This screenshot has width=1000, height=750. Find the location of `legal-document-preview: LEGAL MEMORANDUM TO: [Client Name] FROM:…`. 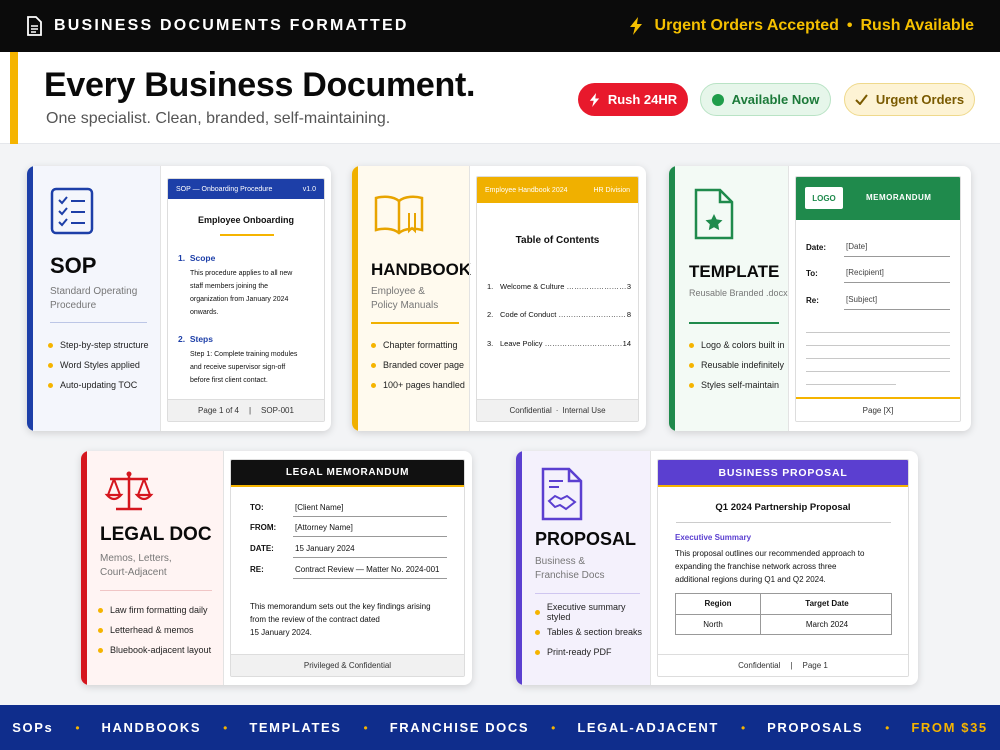

legal-document-preview: LEGAL MEMORANDUM TO: [Client Name] FROM:… is located at coordinates (347, 568).